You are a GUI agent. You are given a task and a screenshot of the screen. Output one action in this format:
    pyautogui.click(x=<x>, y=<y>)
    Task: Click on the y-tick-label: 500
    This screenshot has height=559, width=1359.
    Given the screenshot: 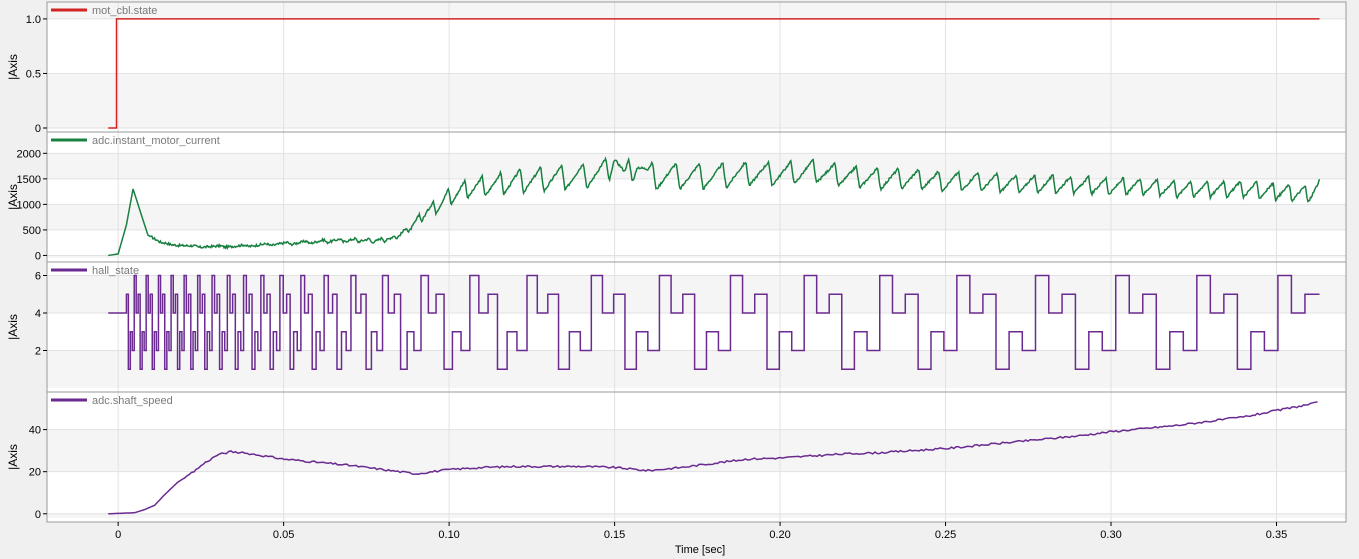 What is the action you would take?
    pyautogui.click(x=32, y=231)
    